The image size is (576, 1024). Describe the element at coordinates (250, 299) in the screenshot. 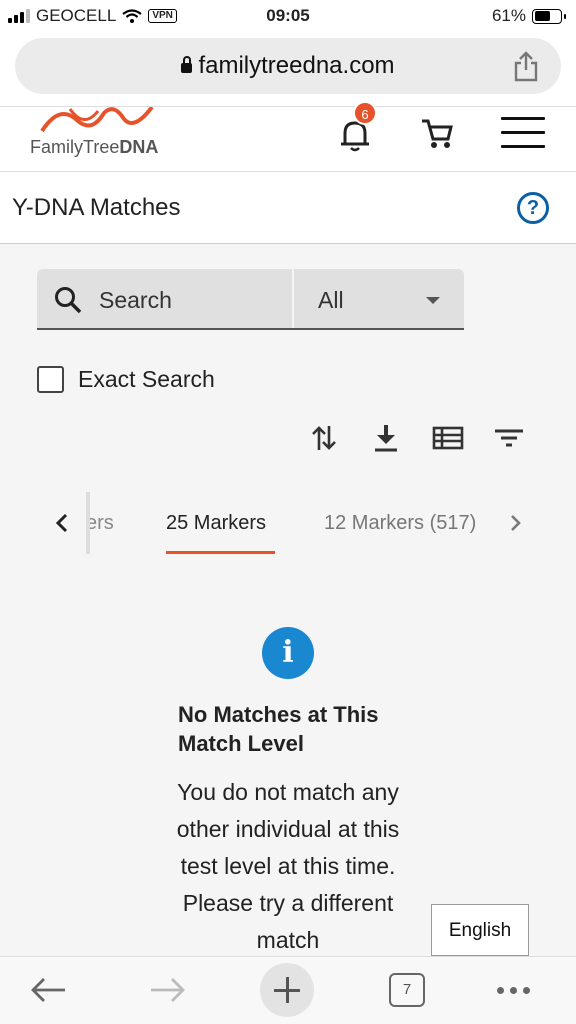

I see `search-filter-box: Search All` at that location.